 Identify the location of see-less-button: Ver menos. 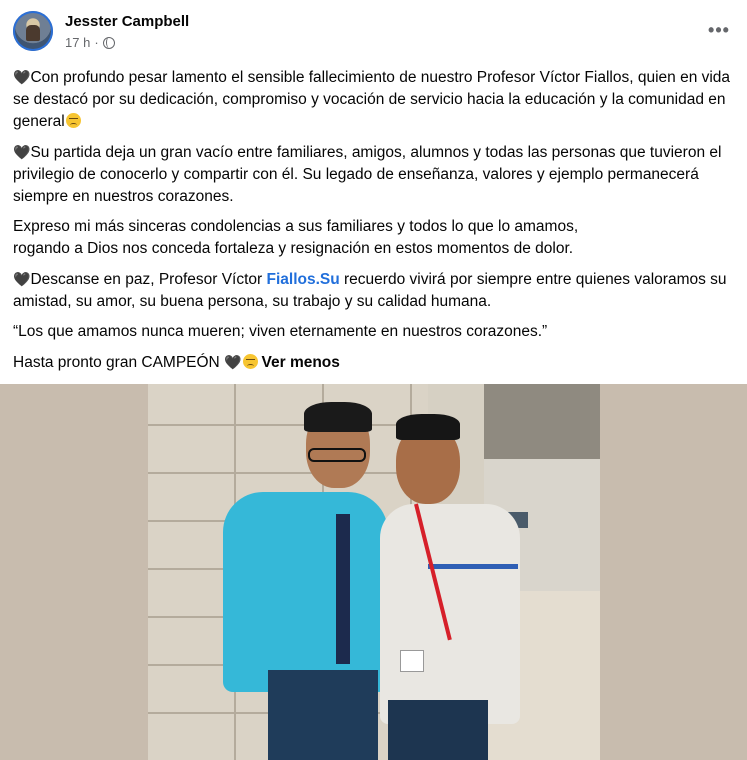
(301, 362).